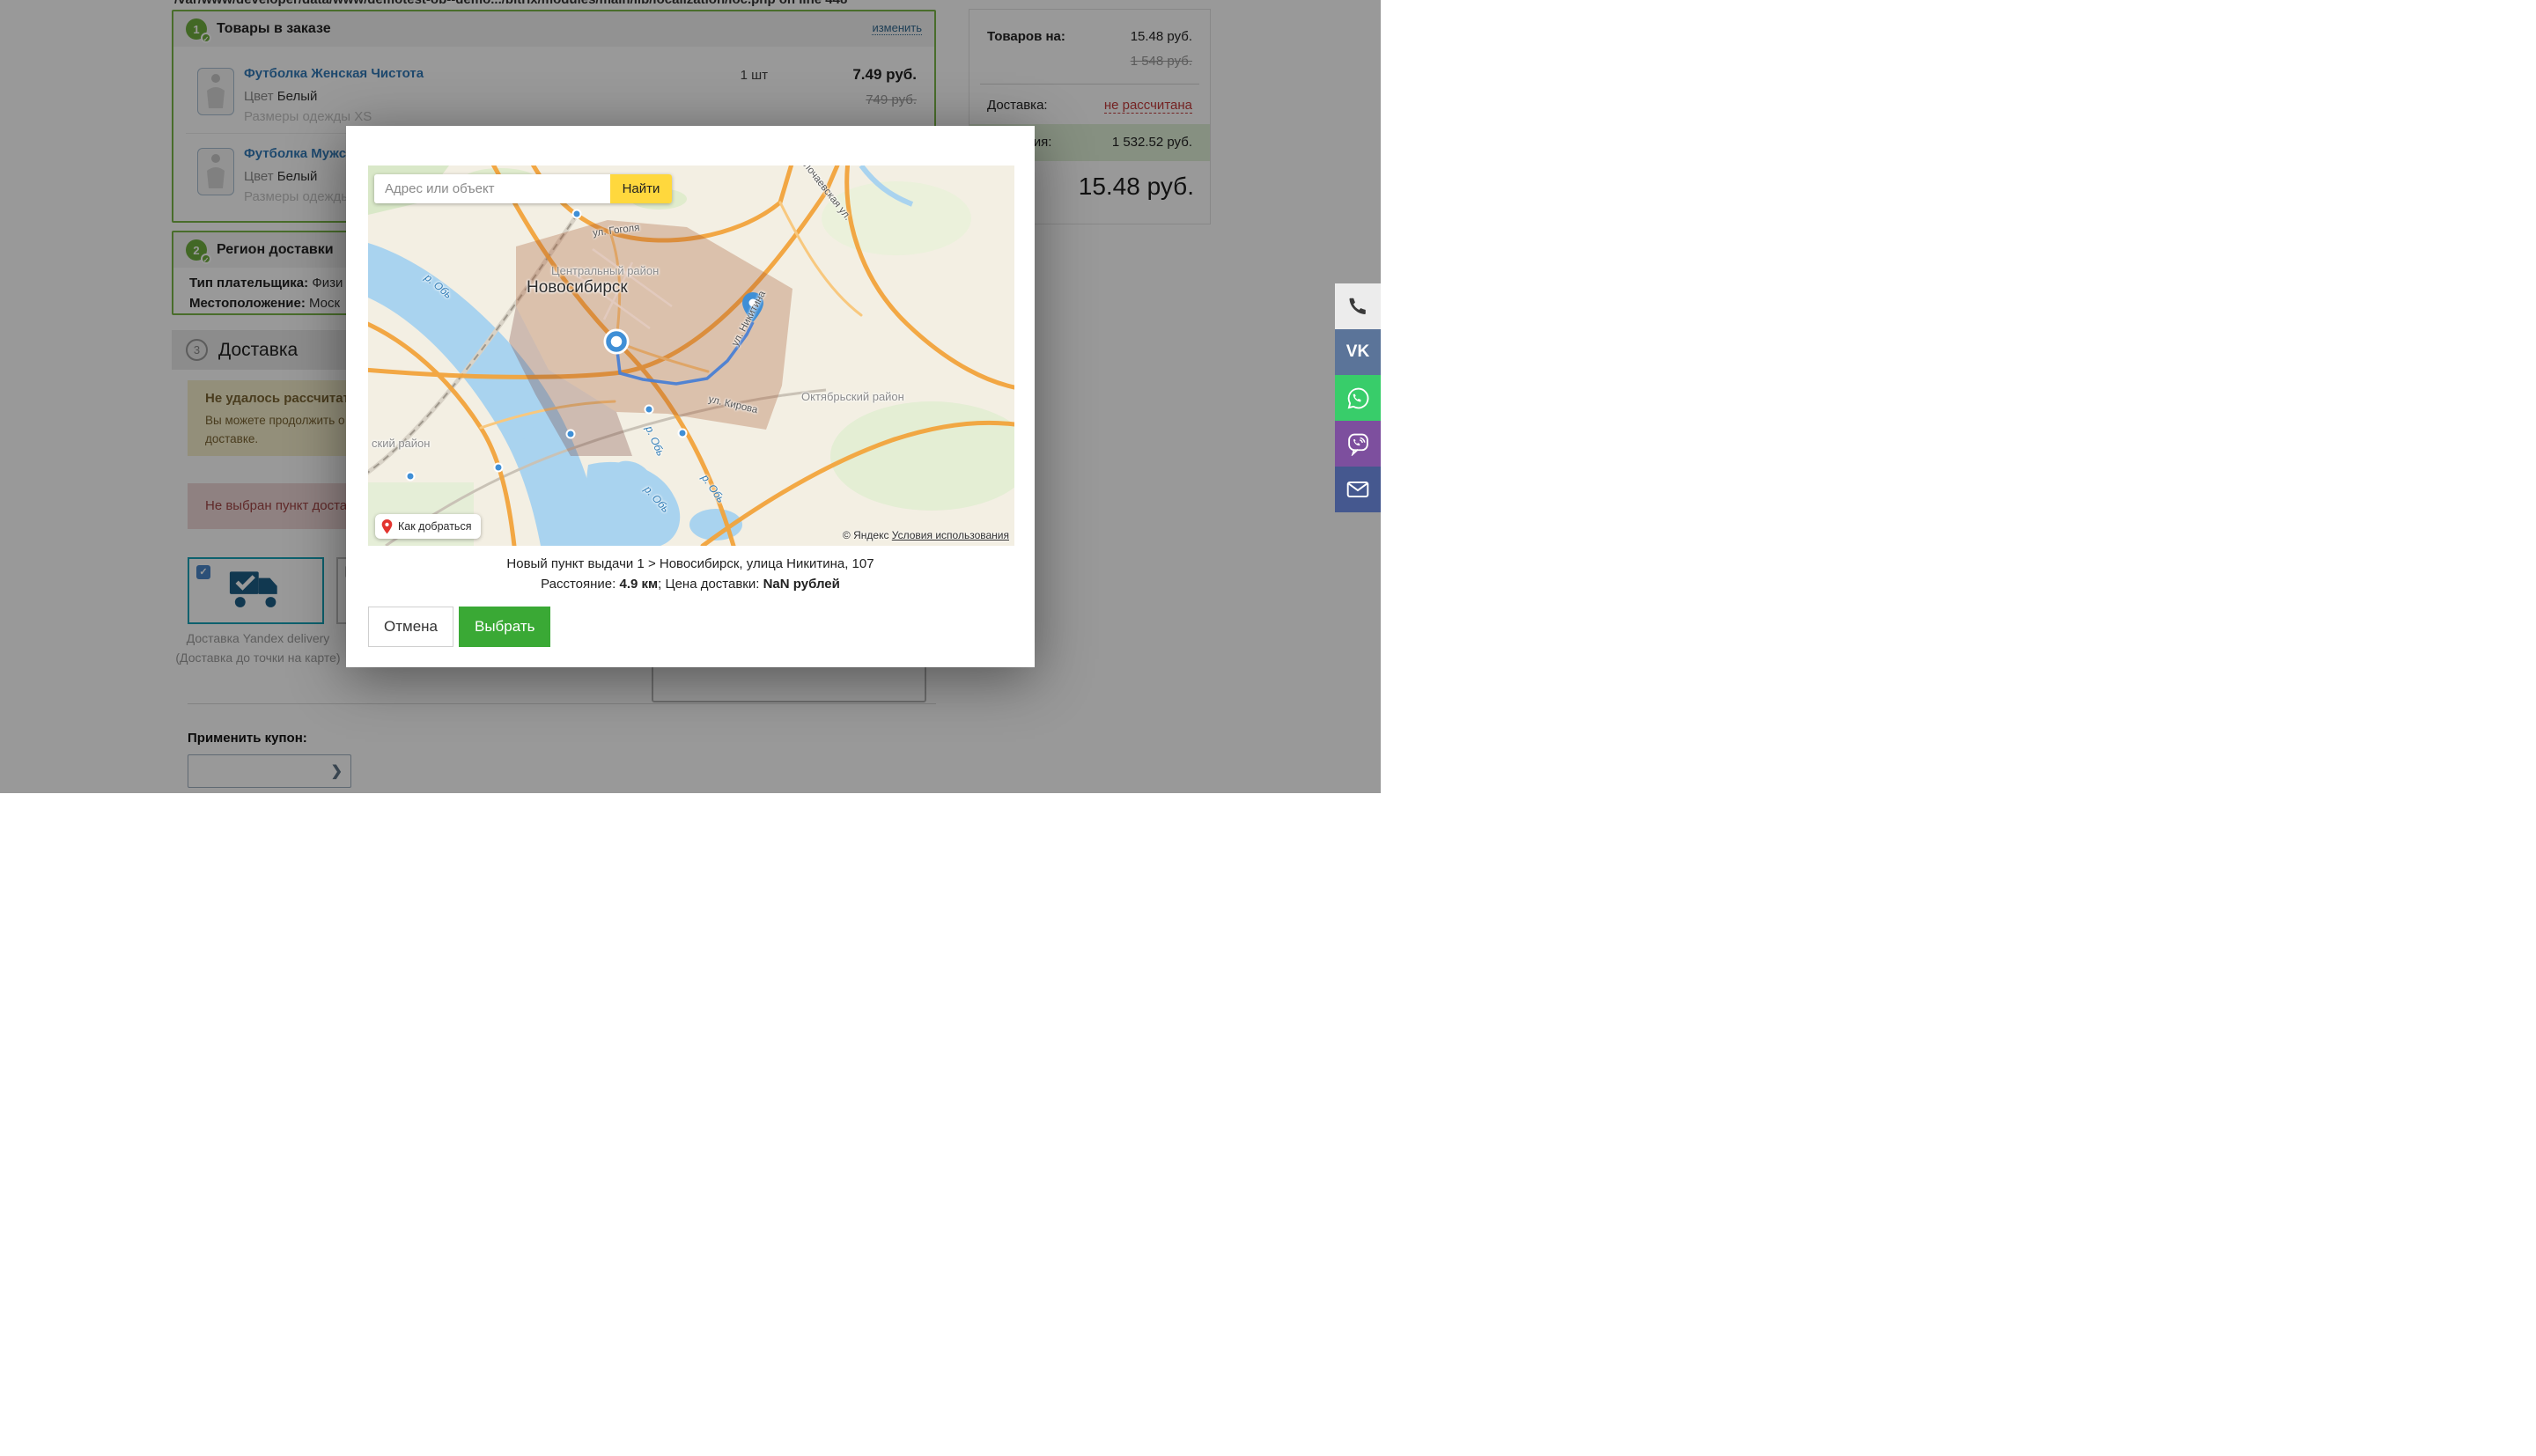 The image size is (2536, 1456). I want to click on delivery-price-label: Цена доставки:, so click(712, 584).